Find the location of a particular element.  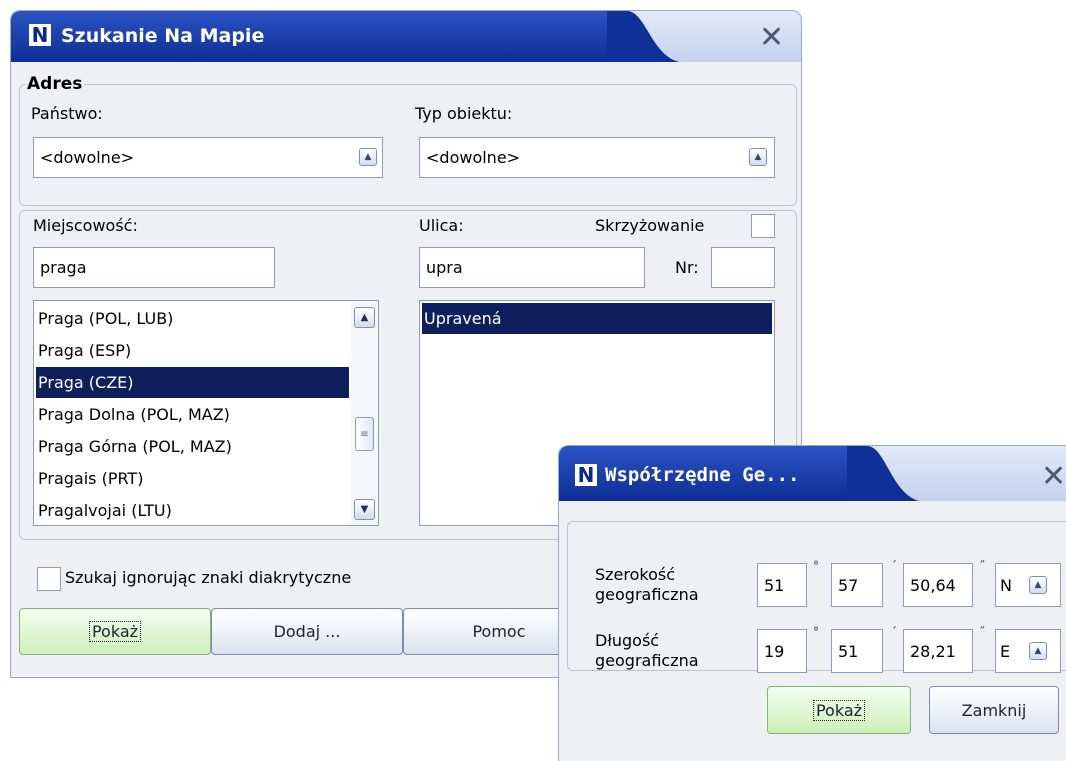

list-item: Pragais (PRT) is located at coordinates (206, 478).